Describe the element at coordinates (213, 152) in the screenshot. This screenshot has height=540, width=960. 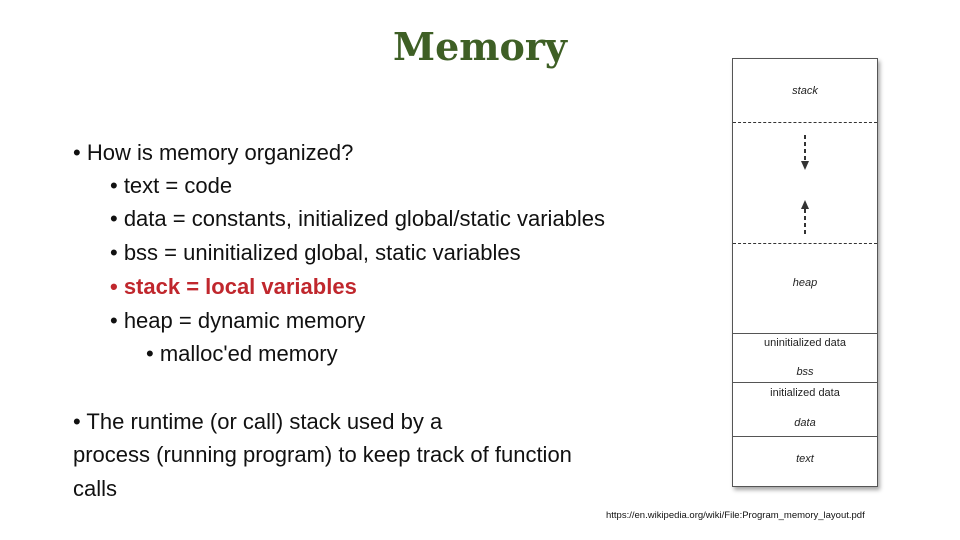
I see `bullet-question: • How is memory organized?` at that location.